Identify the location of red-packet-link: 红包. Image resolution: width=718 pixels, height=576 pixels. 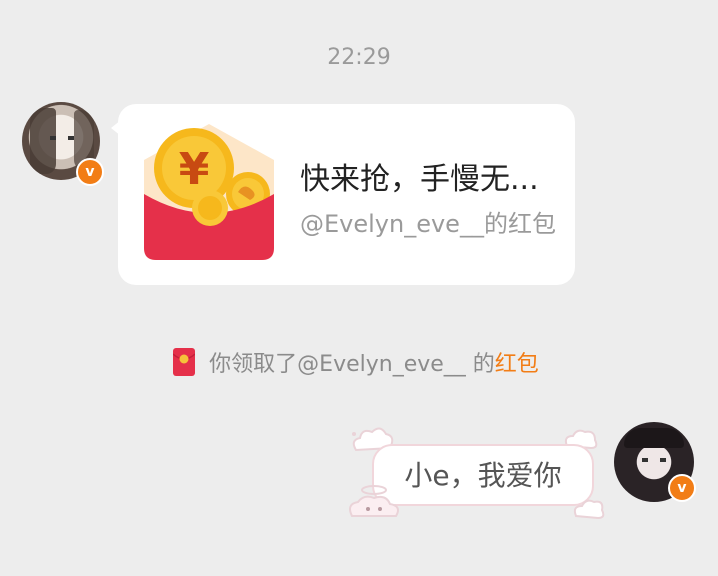
(517, 364).